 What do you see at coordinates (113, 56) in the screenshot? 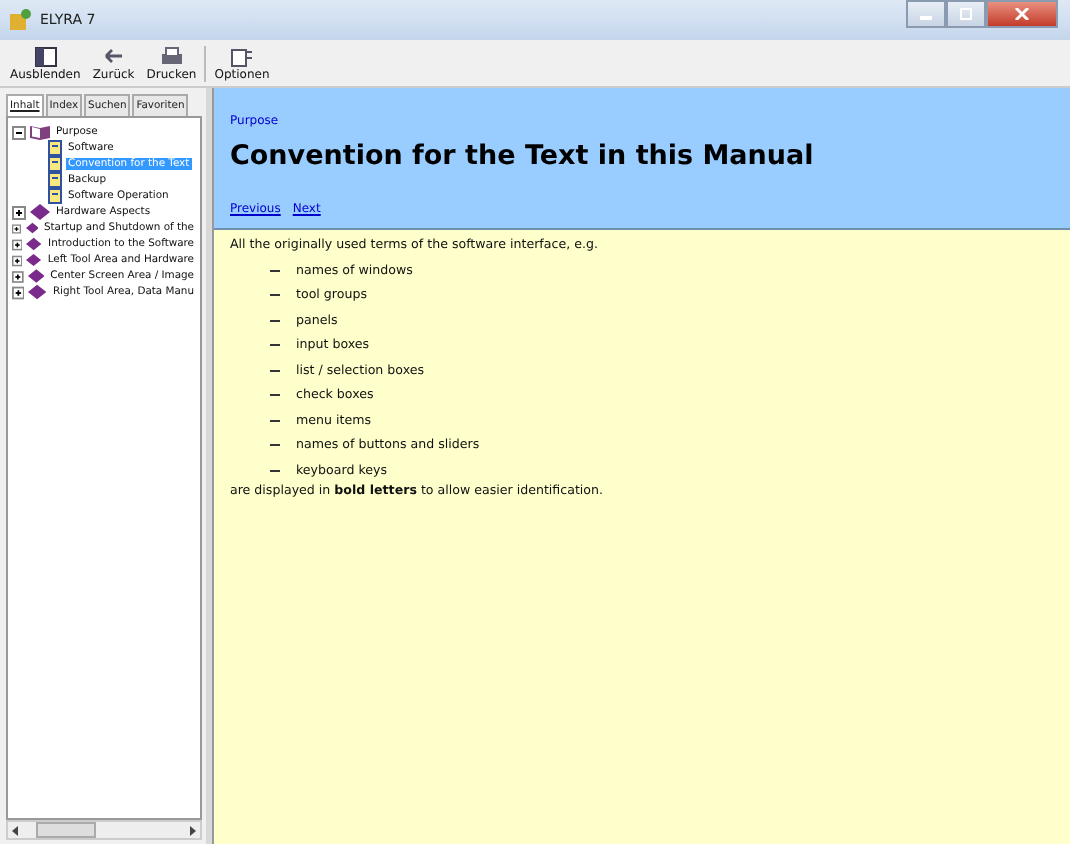
I see `back-arrow-icon` at bounding box center [113, 56].